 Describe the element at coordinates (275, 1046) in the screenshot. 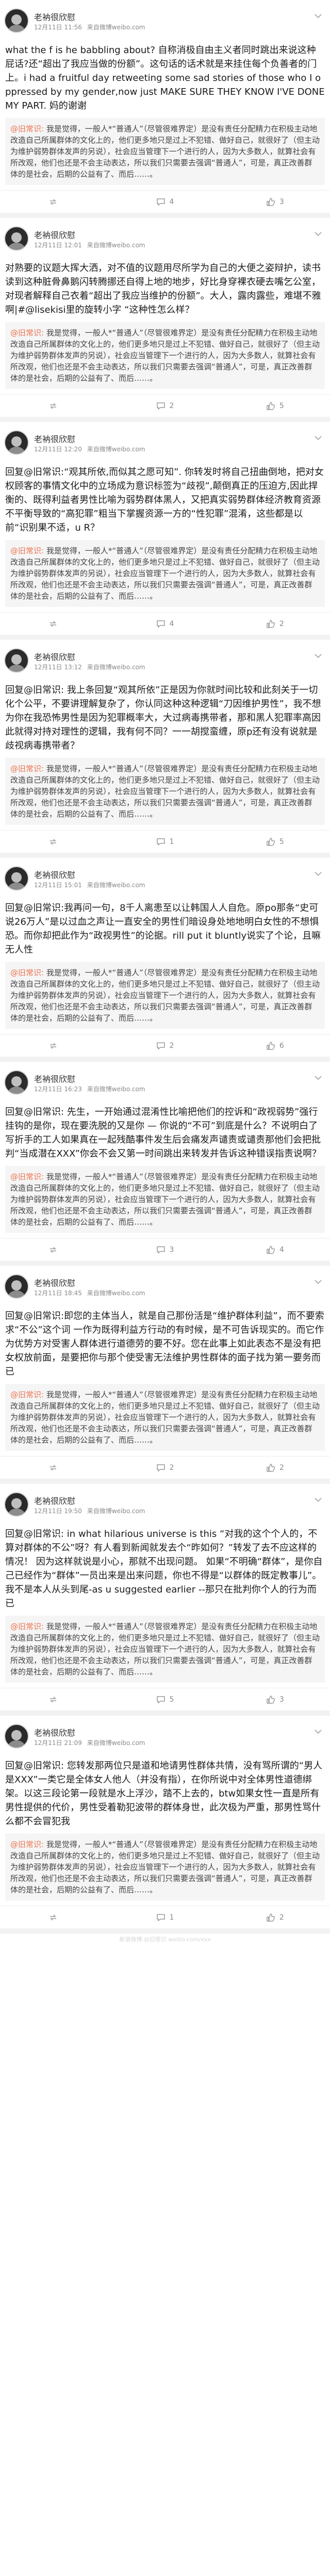

I see `like-button: 6` at that location.